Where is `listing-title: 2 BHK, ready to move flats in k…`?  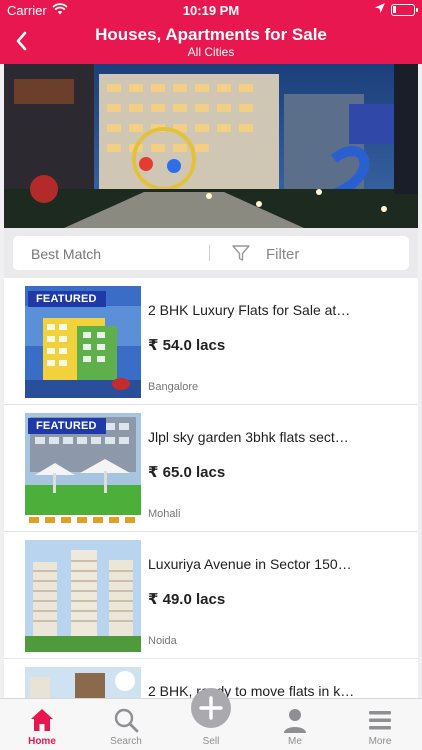 listing-title: 2 BHK, ready to move flats in k… is located at coordinates (251, 690).